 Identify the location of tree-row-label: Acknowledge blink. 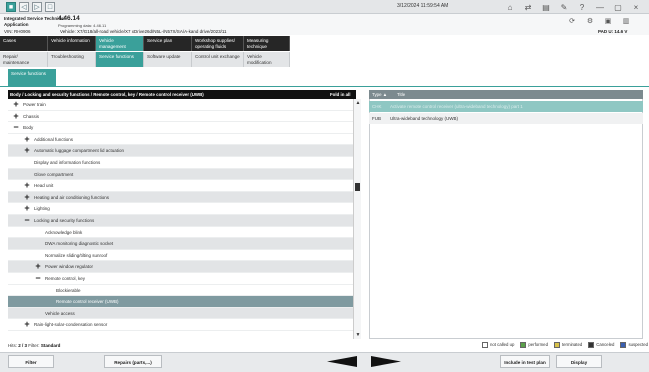
(64, 232).